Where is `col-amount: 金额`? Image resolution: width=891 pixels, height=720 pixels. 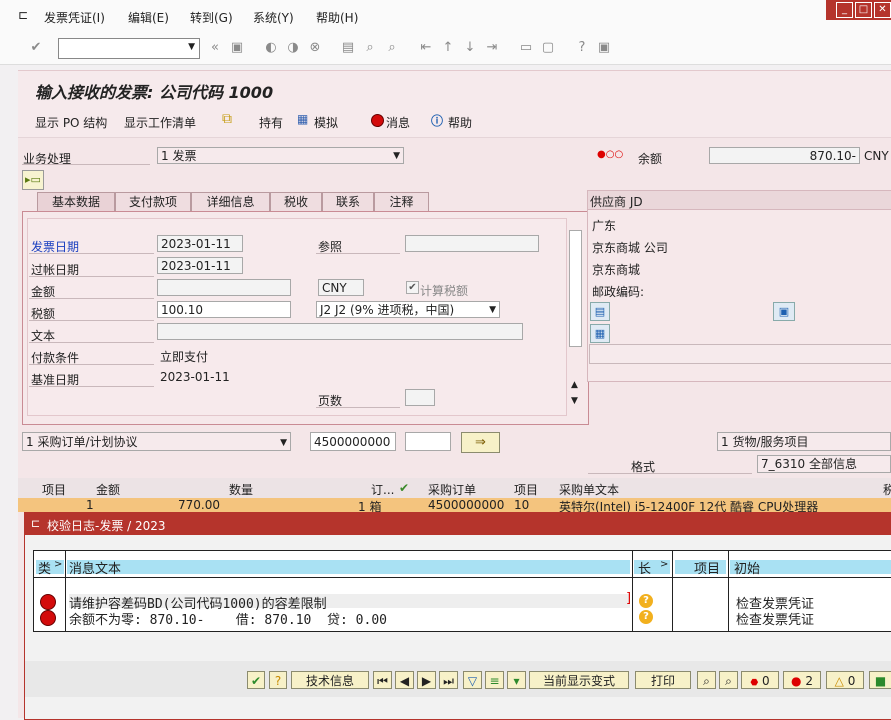
col-amount: 金额 is located at coordinates (108, 489).